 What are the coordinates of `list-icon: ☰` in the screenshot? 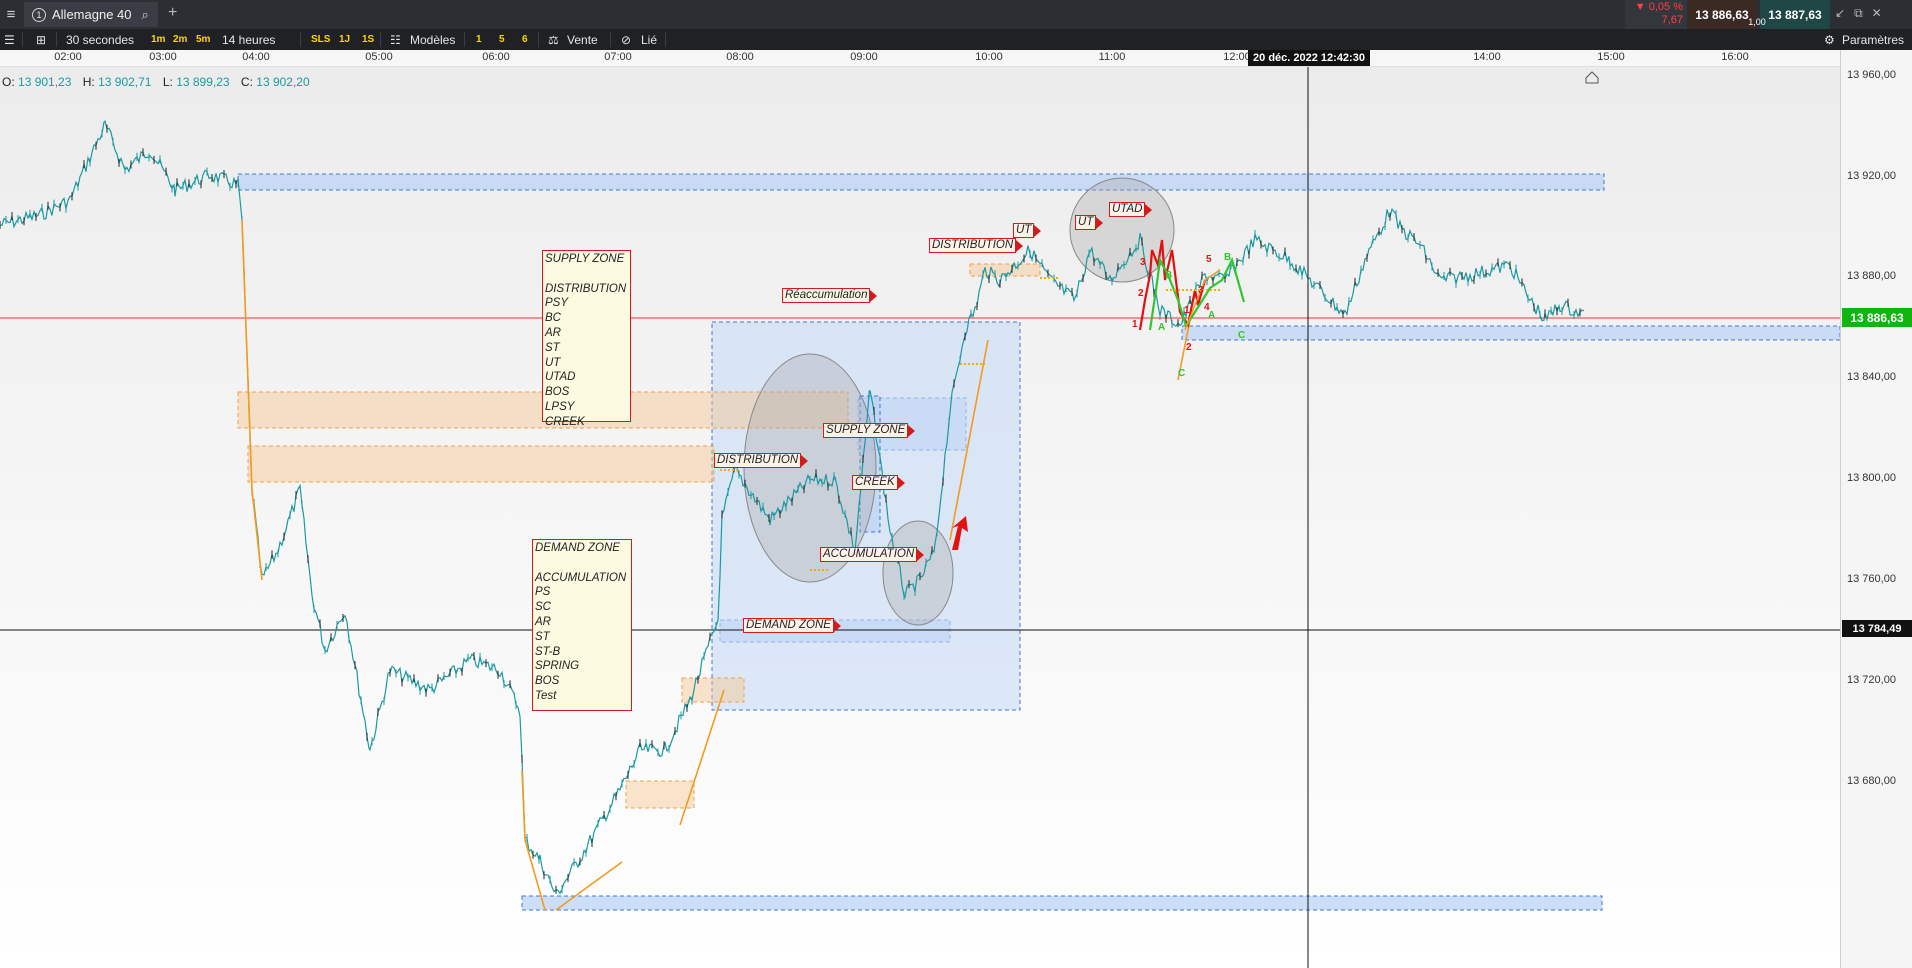 It's located at (9, 39).